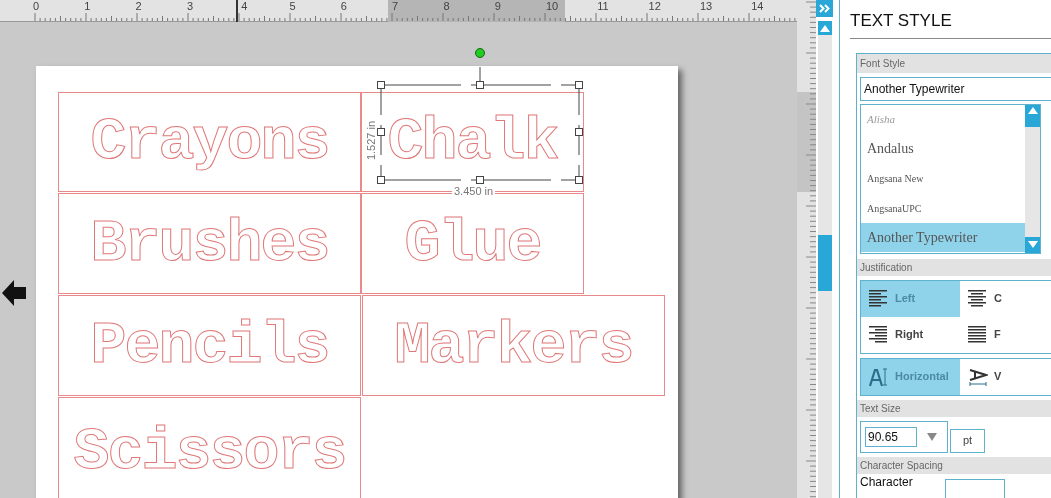  What do you see at coordinates (138, 6) in the screenshot?
I see `ruler-label: 2` at bounding box center [138, 6].